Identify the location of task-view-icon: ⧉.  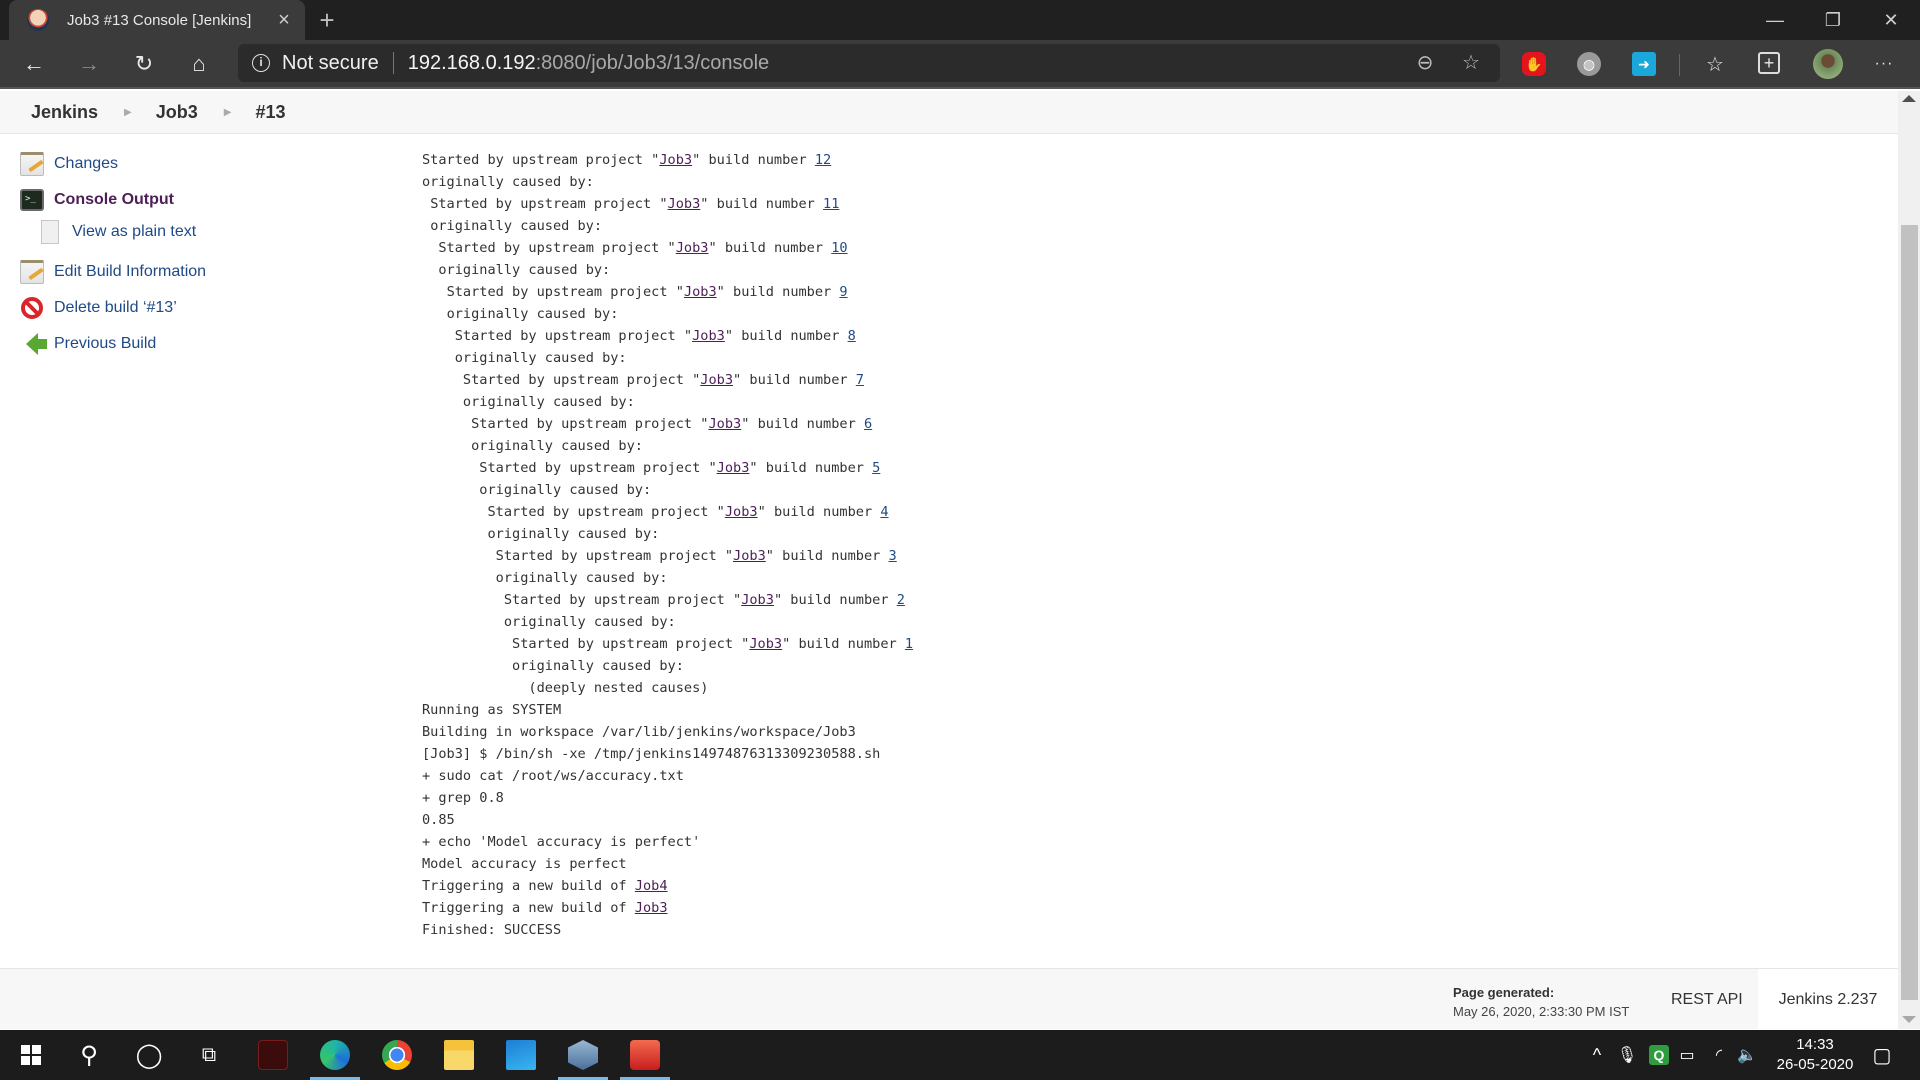
(209, 1055).